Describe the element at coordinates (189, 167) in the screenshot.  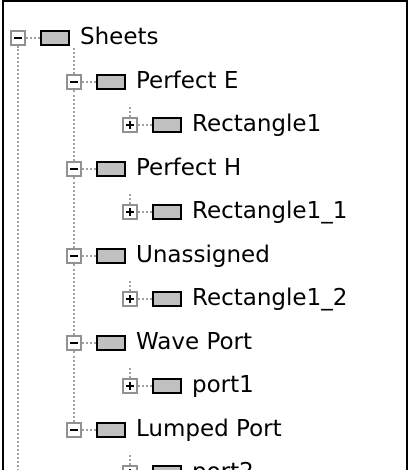
I see `tree-item-label: Perfect H` at that location.